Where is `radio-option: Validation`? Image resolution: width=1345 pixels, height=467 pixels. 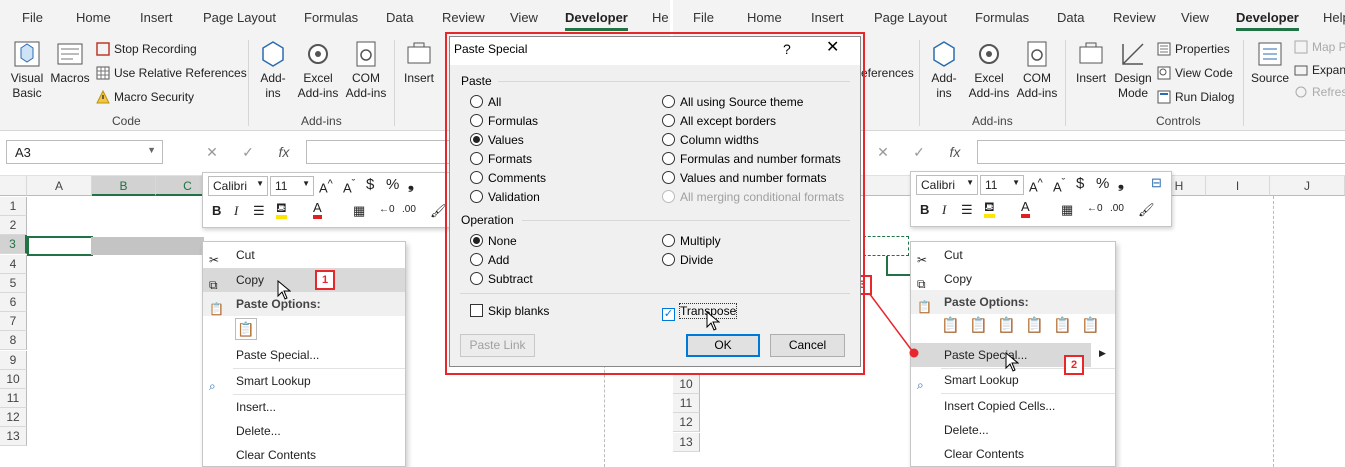
radio-option: Validation is located at coordinates (505, 197).